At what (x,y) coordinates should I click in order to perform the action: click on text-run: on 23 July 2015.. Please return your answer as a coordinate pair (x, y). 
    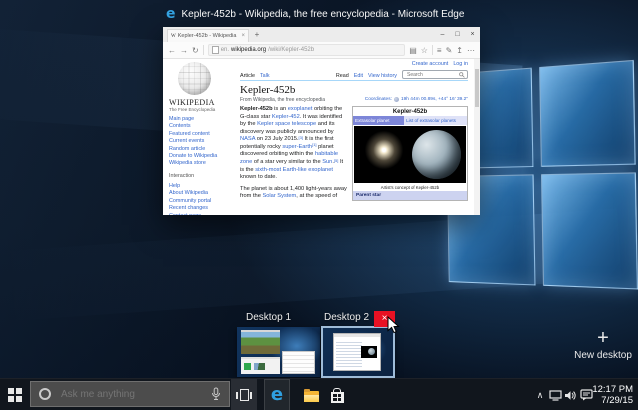
    Looking at the image, I should click on (277, 139).